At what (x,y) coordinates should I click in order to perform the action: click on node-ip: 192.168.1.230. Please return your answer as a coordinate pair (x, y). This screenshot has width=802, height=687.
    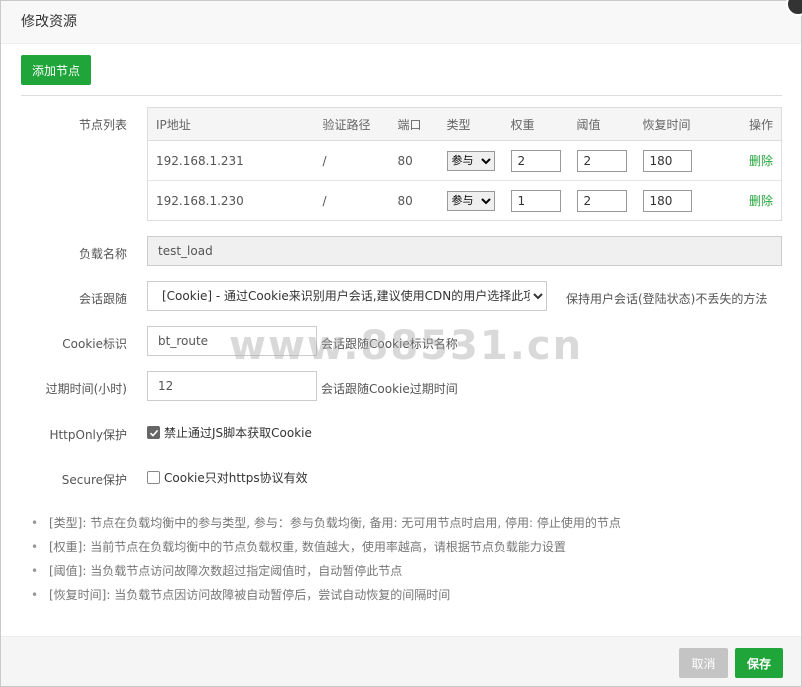
    Looking at the image, I should click on (200, 200).